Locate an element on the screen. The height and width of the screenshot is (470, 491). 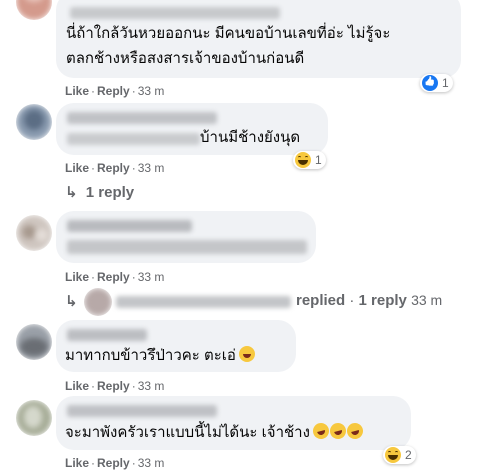
smile-emoji-icon is located at coordinates (246, 354).